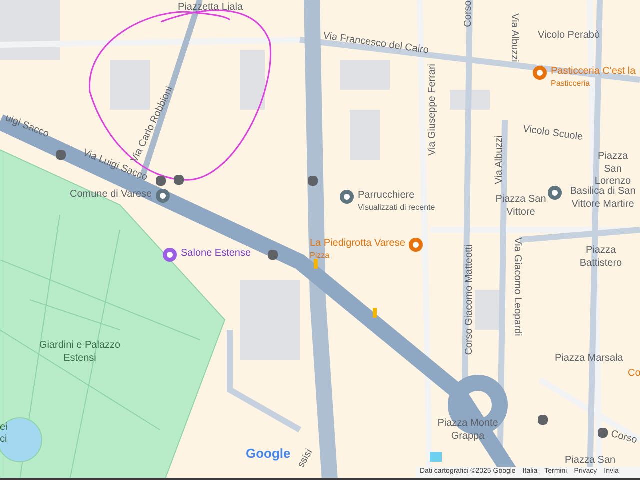  I want to click on place-subtitle: Pasticceria, so click(571, 83).